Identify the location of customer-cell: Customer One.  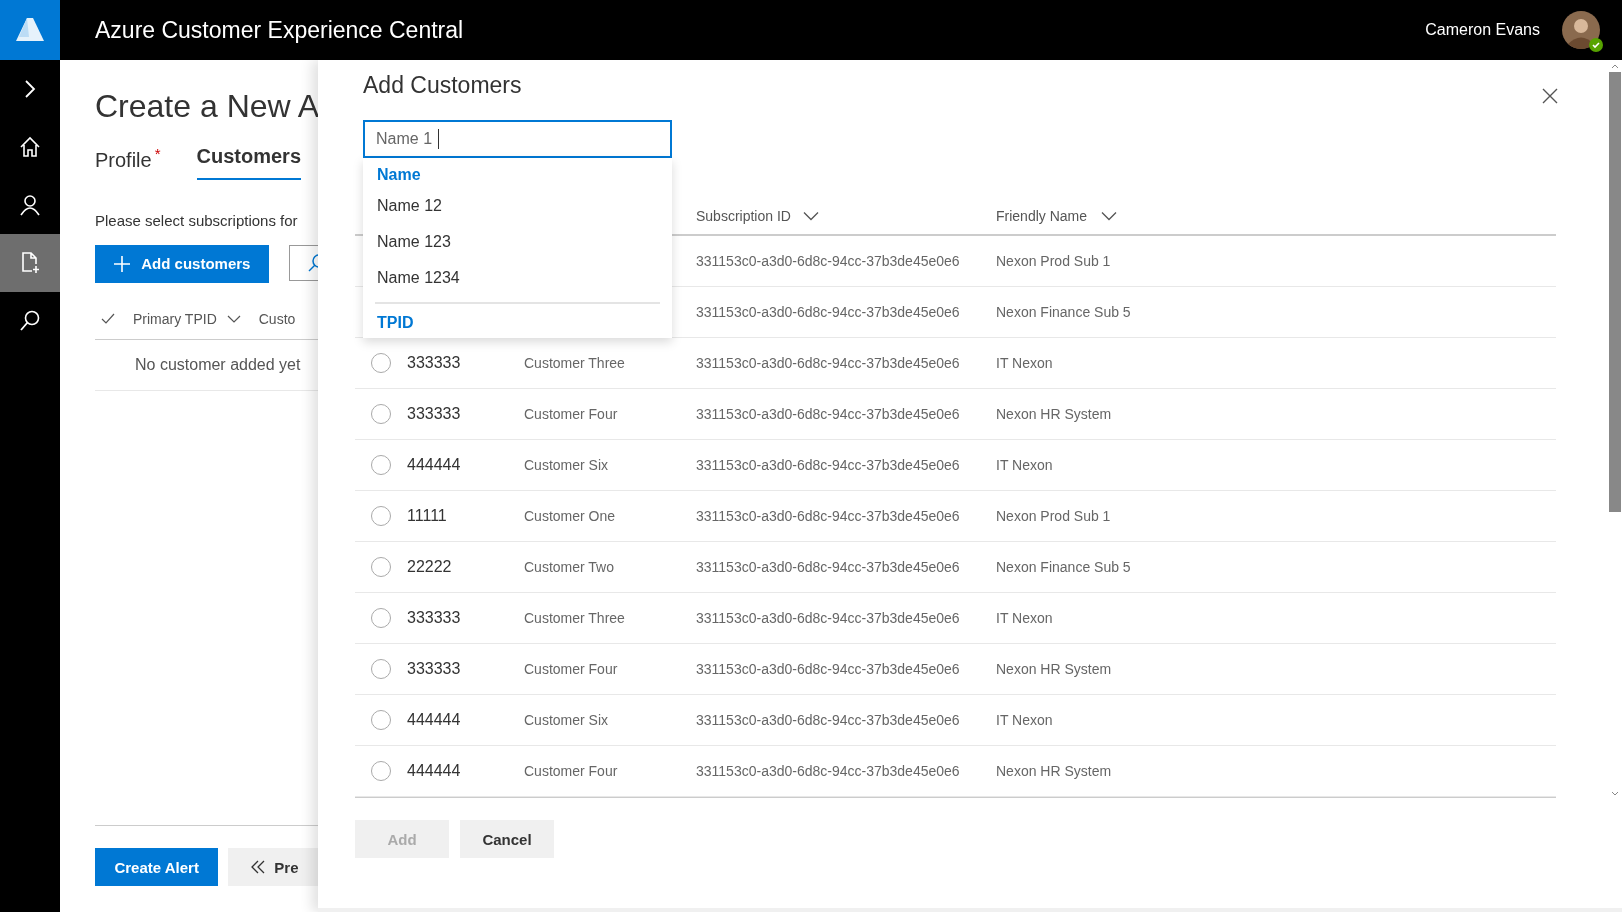
(570, 516).